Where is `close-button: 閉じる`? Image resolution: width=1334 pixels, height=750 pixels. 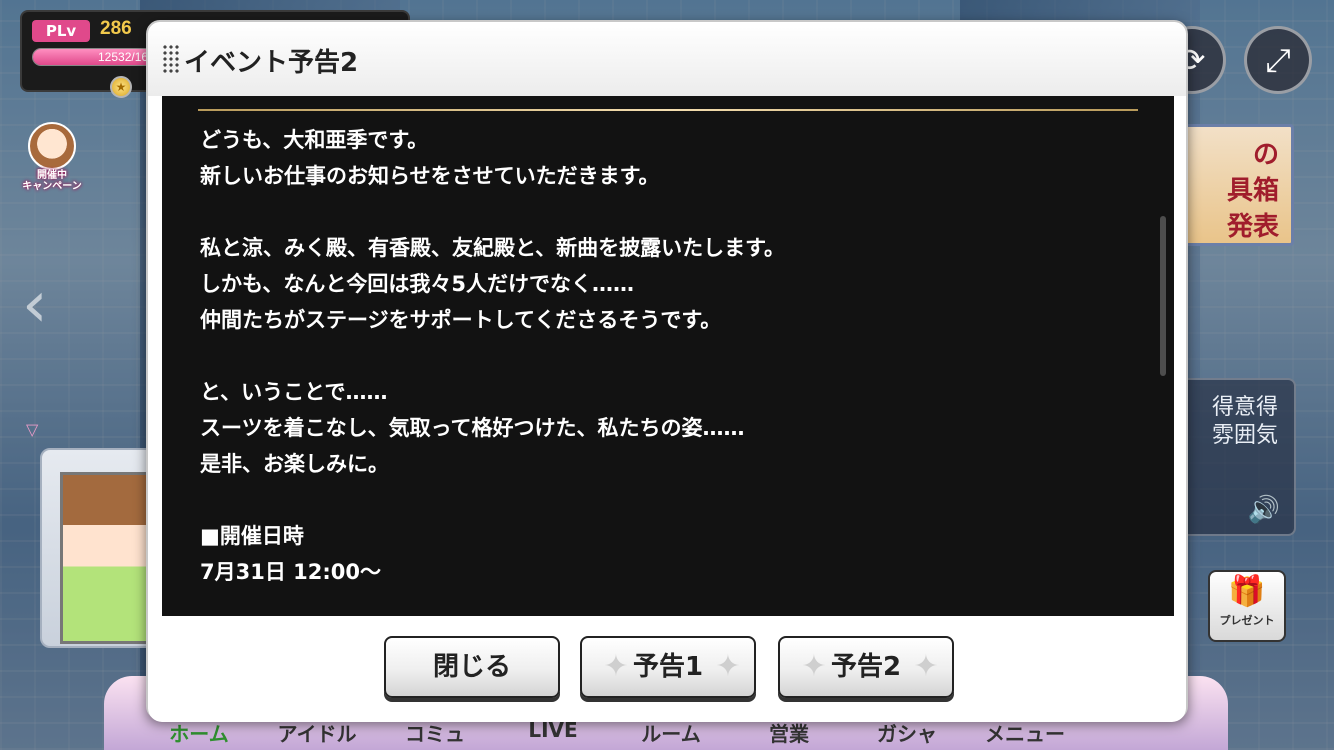
close-button: 閉じる is located at coordinates (472, 667).